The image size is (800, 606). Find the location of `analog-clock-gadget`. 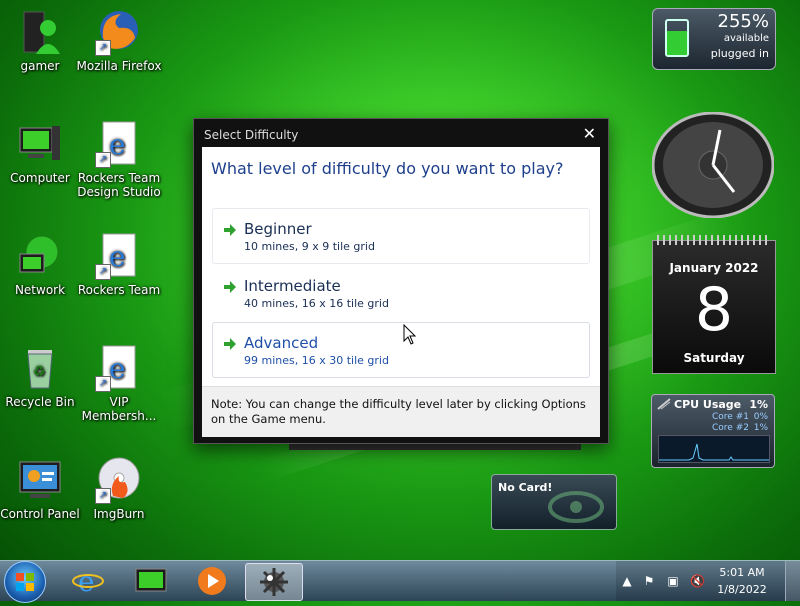

analog-clock-gadget is located at coordinates (713, 165).